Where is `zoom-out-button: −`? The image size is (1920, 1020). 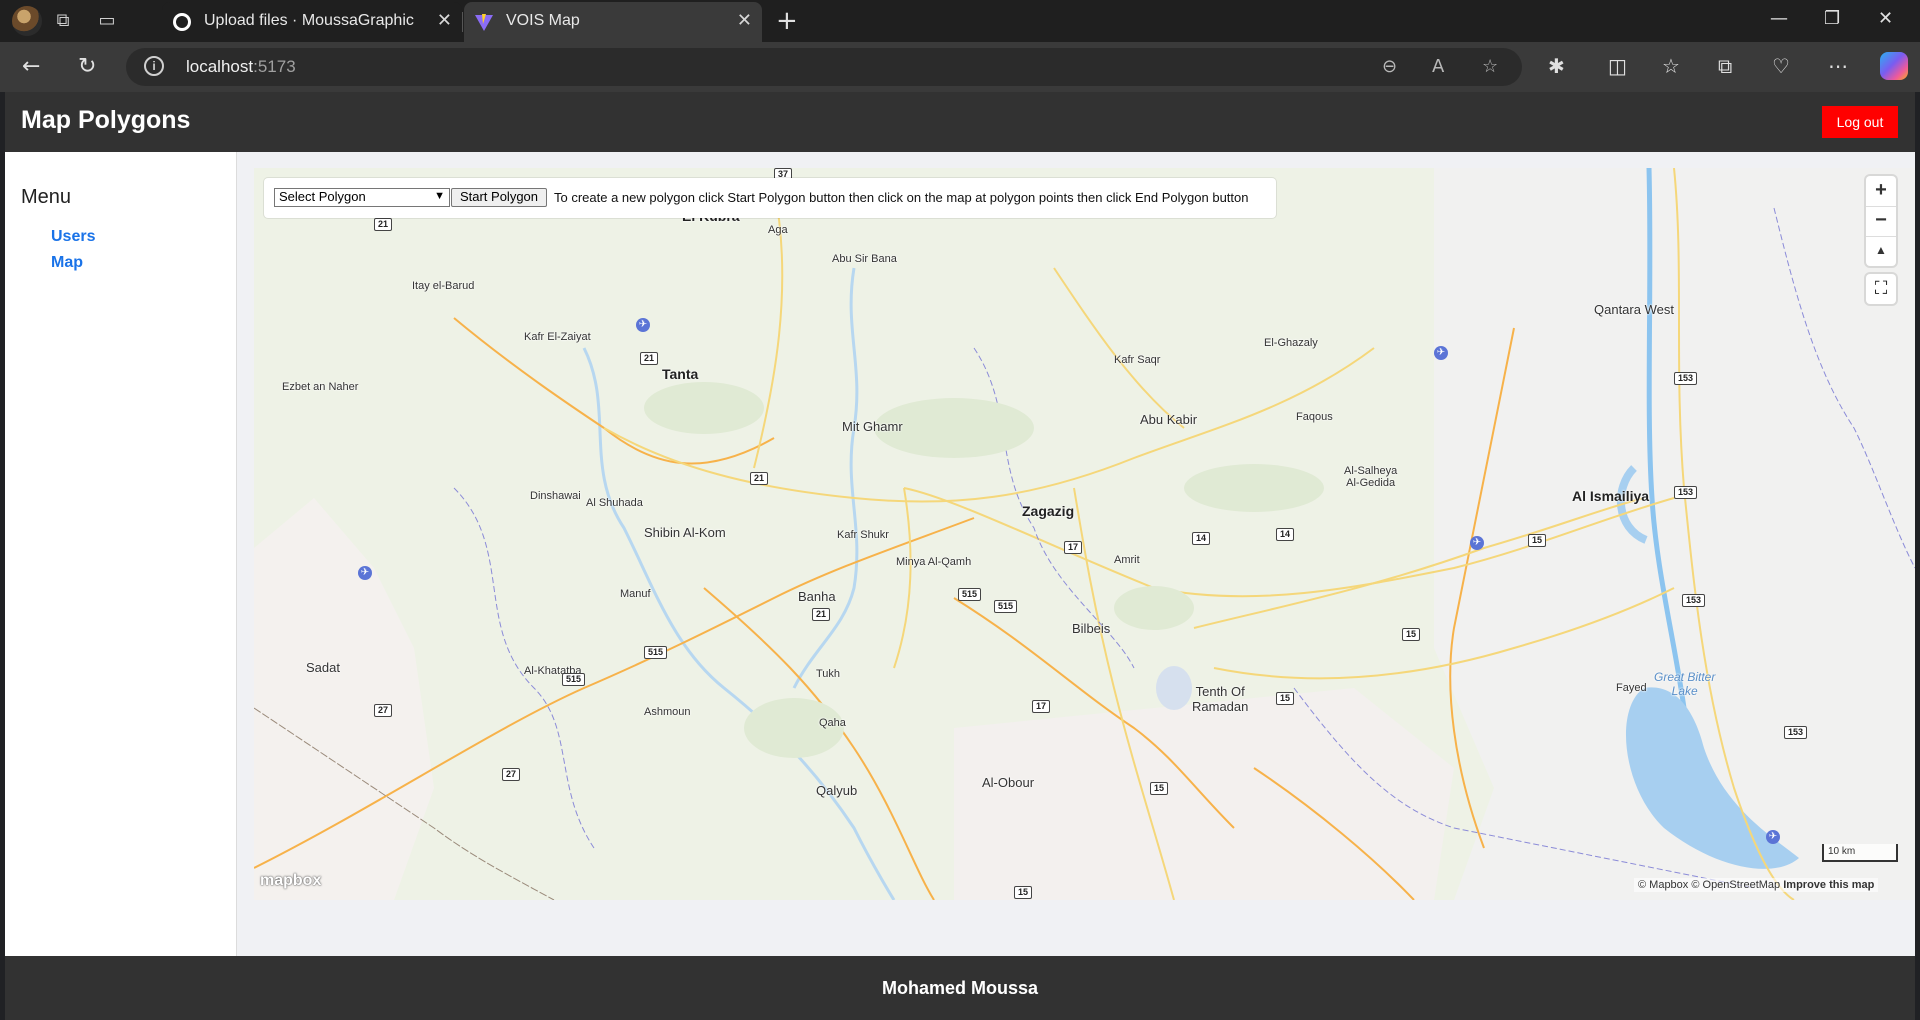
zoom-out-button: − is located at coordinates (1881, 220).